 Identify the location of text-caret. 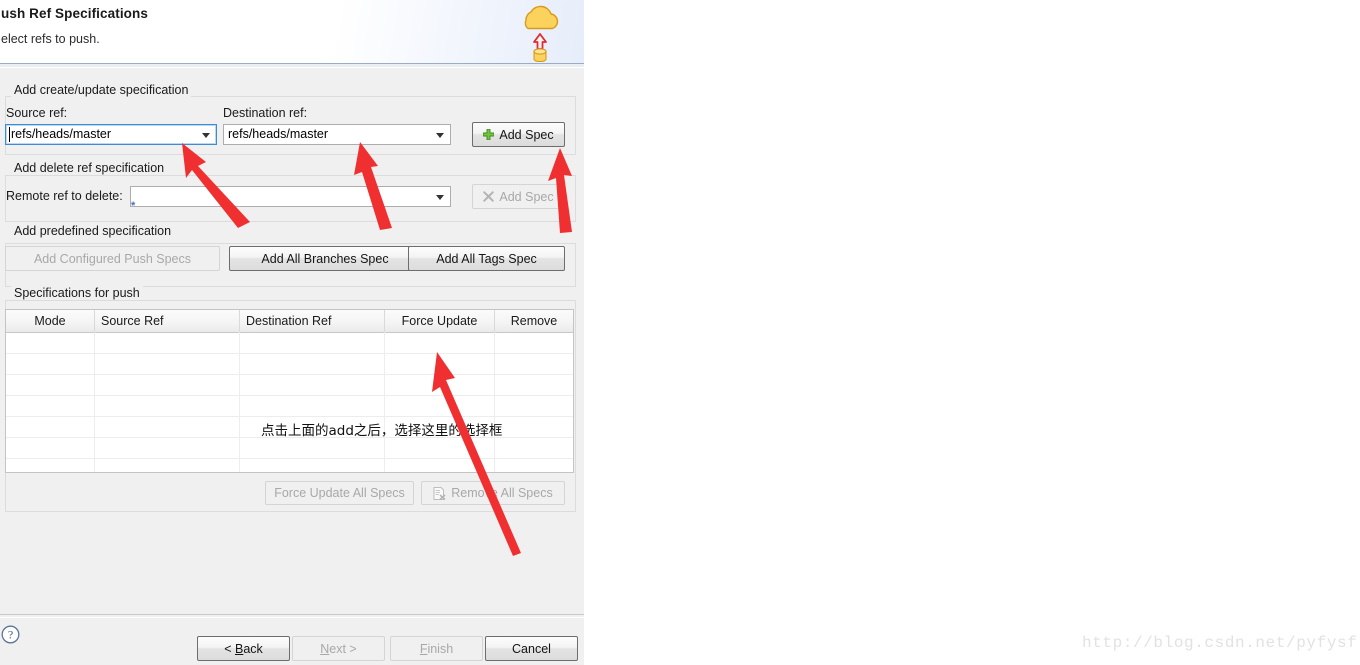
(9, 134).